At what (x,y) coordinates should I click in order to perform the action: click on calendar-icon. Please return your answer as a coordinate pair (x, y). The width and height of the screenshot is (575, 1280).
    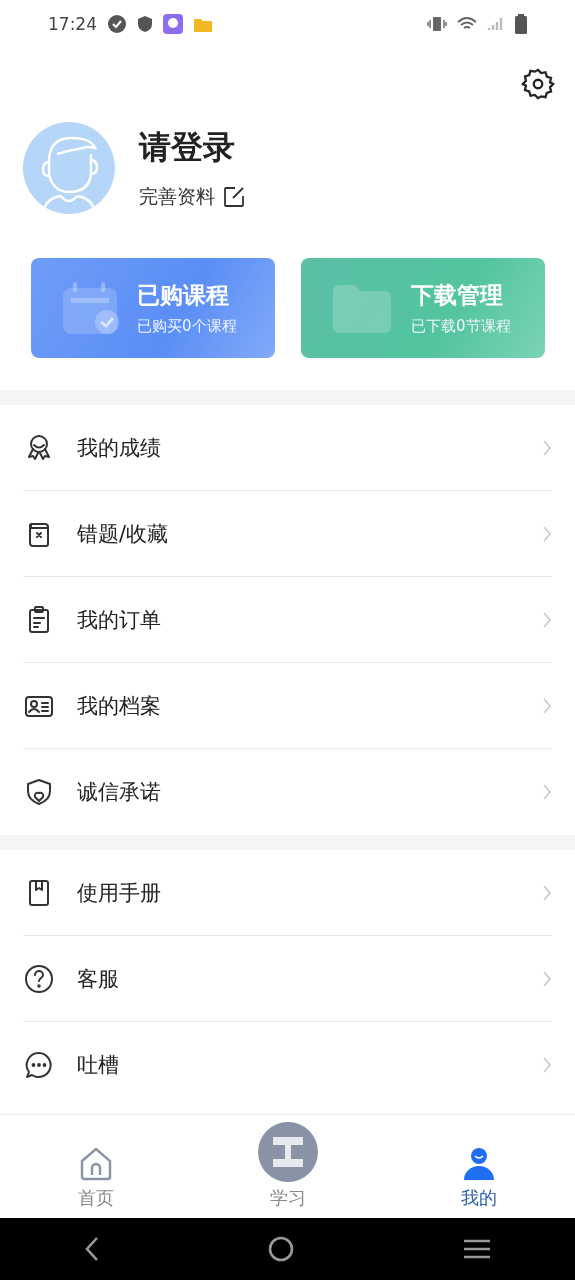
    Looking at the image, I should click on (91, 308).